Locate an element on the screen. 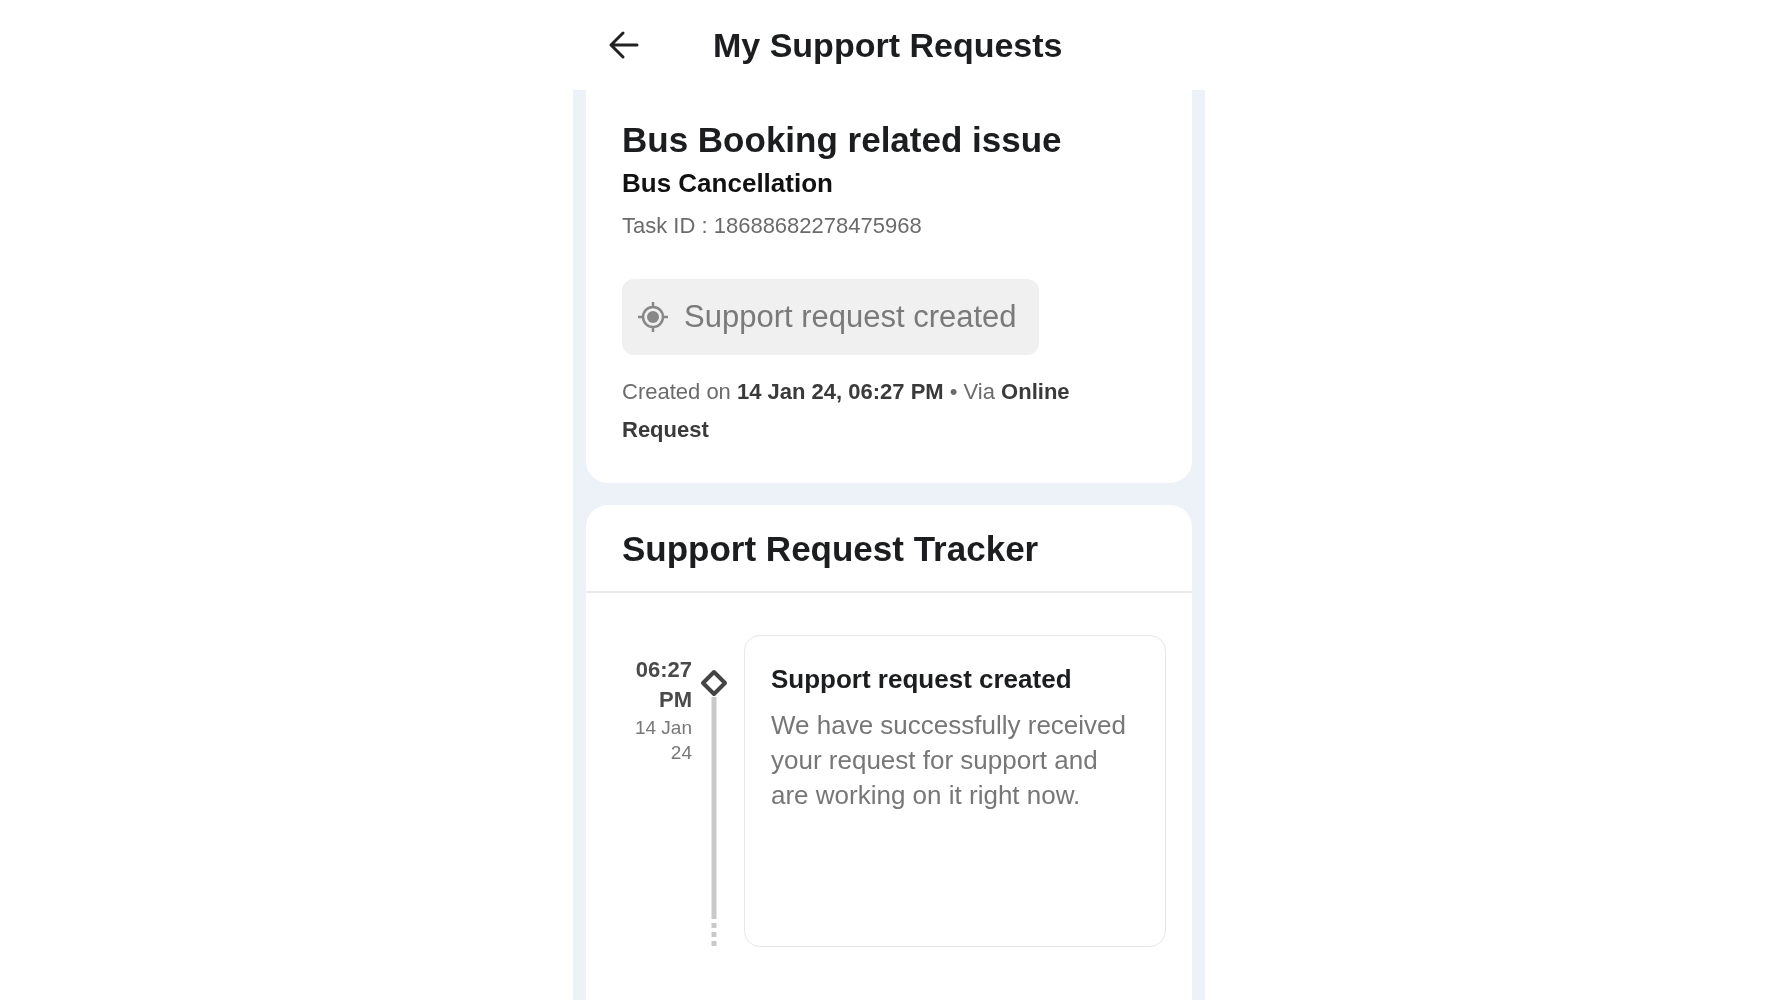  event-time: 06:27 PM is located at coordinates (663, 685).